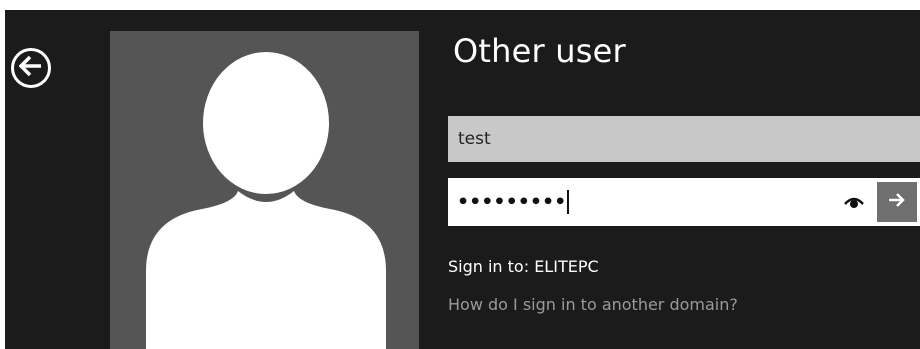 This screenshot has width=920, height=349. What do you see at coordinates (684, 139) in the screenshot?
I see `username-field: test` at bounding box center [684, 139].